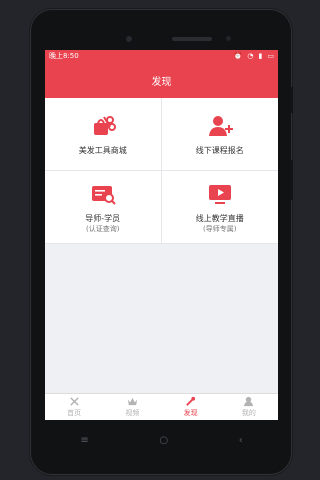  I want to click on grid-item-label: 线上教学直播, so click(219, 218).